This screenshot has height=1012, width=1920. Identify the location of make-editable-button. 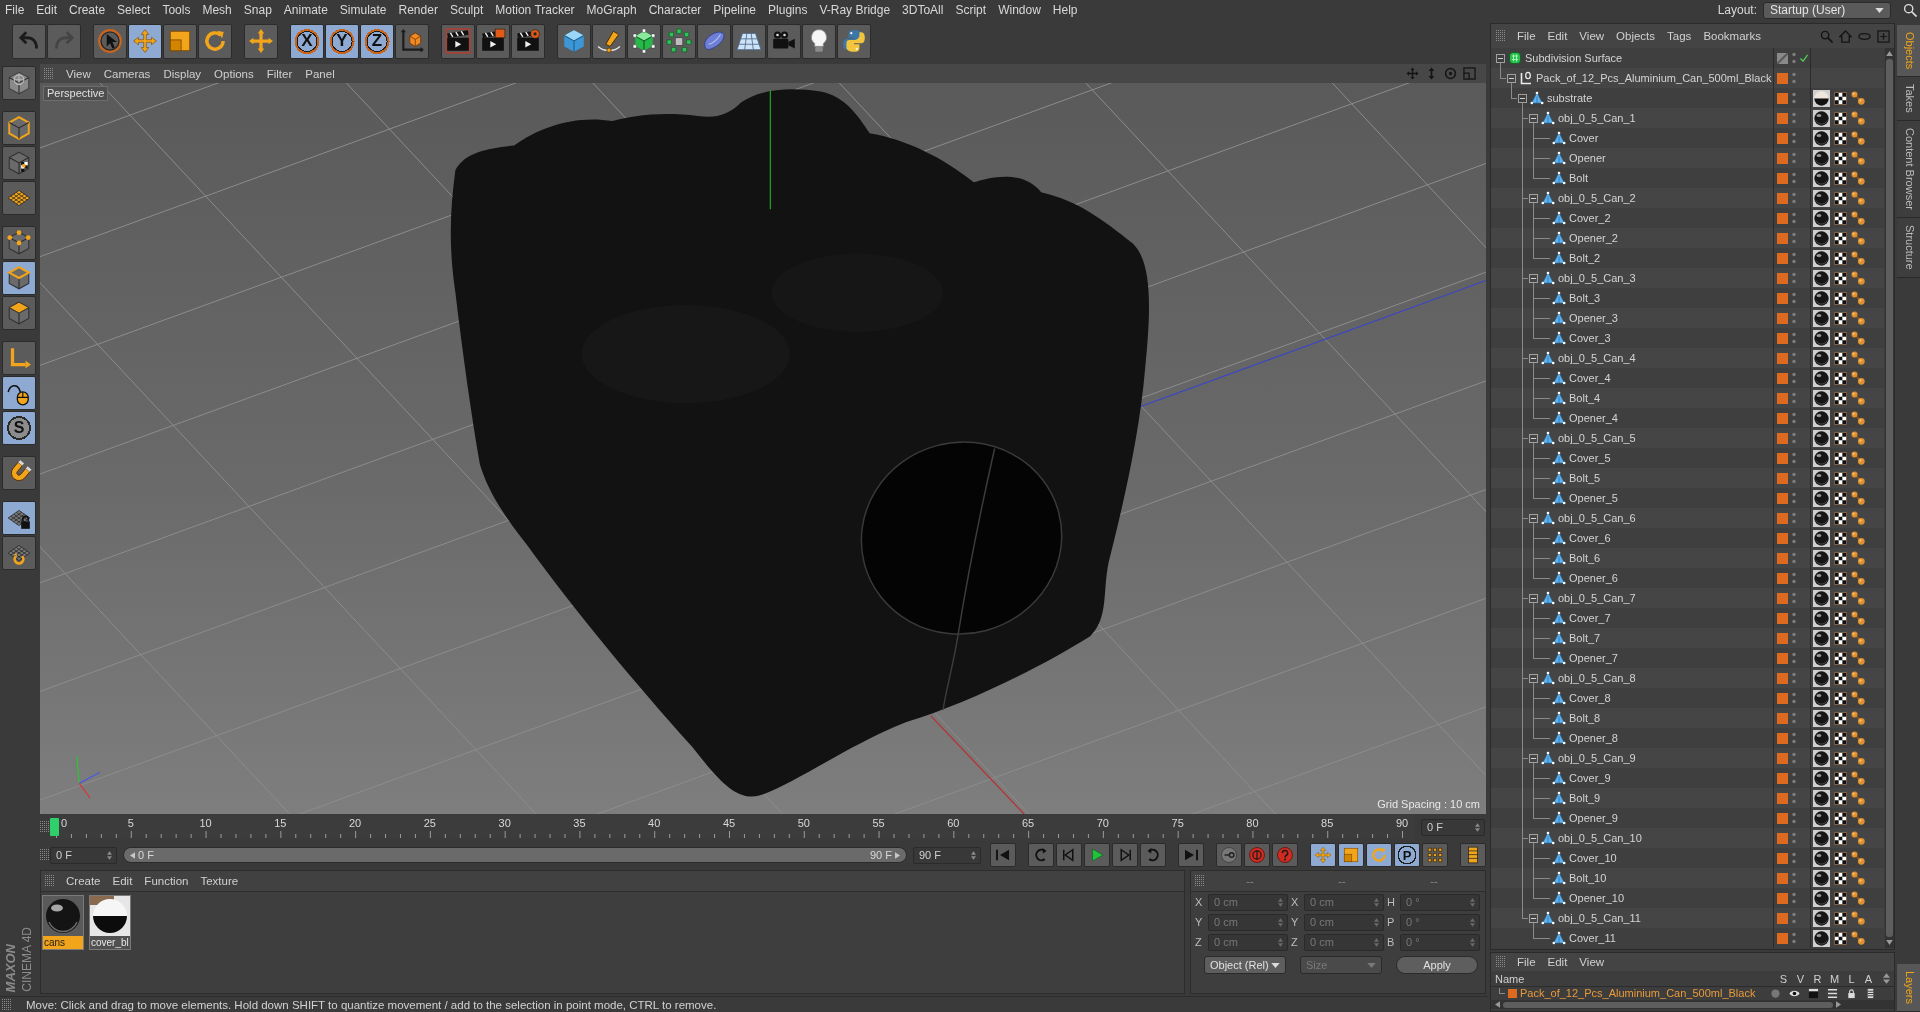
(19, 83).